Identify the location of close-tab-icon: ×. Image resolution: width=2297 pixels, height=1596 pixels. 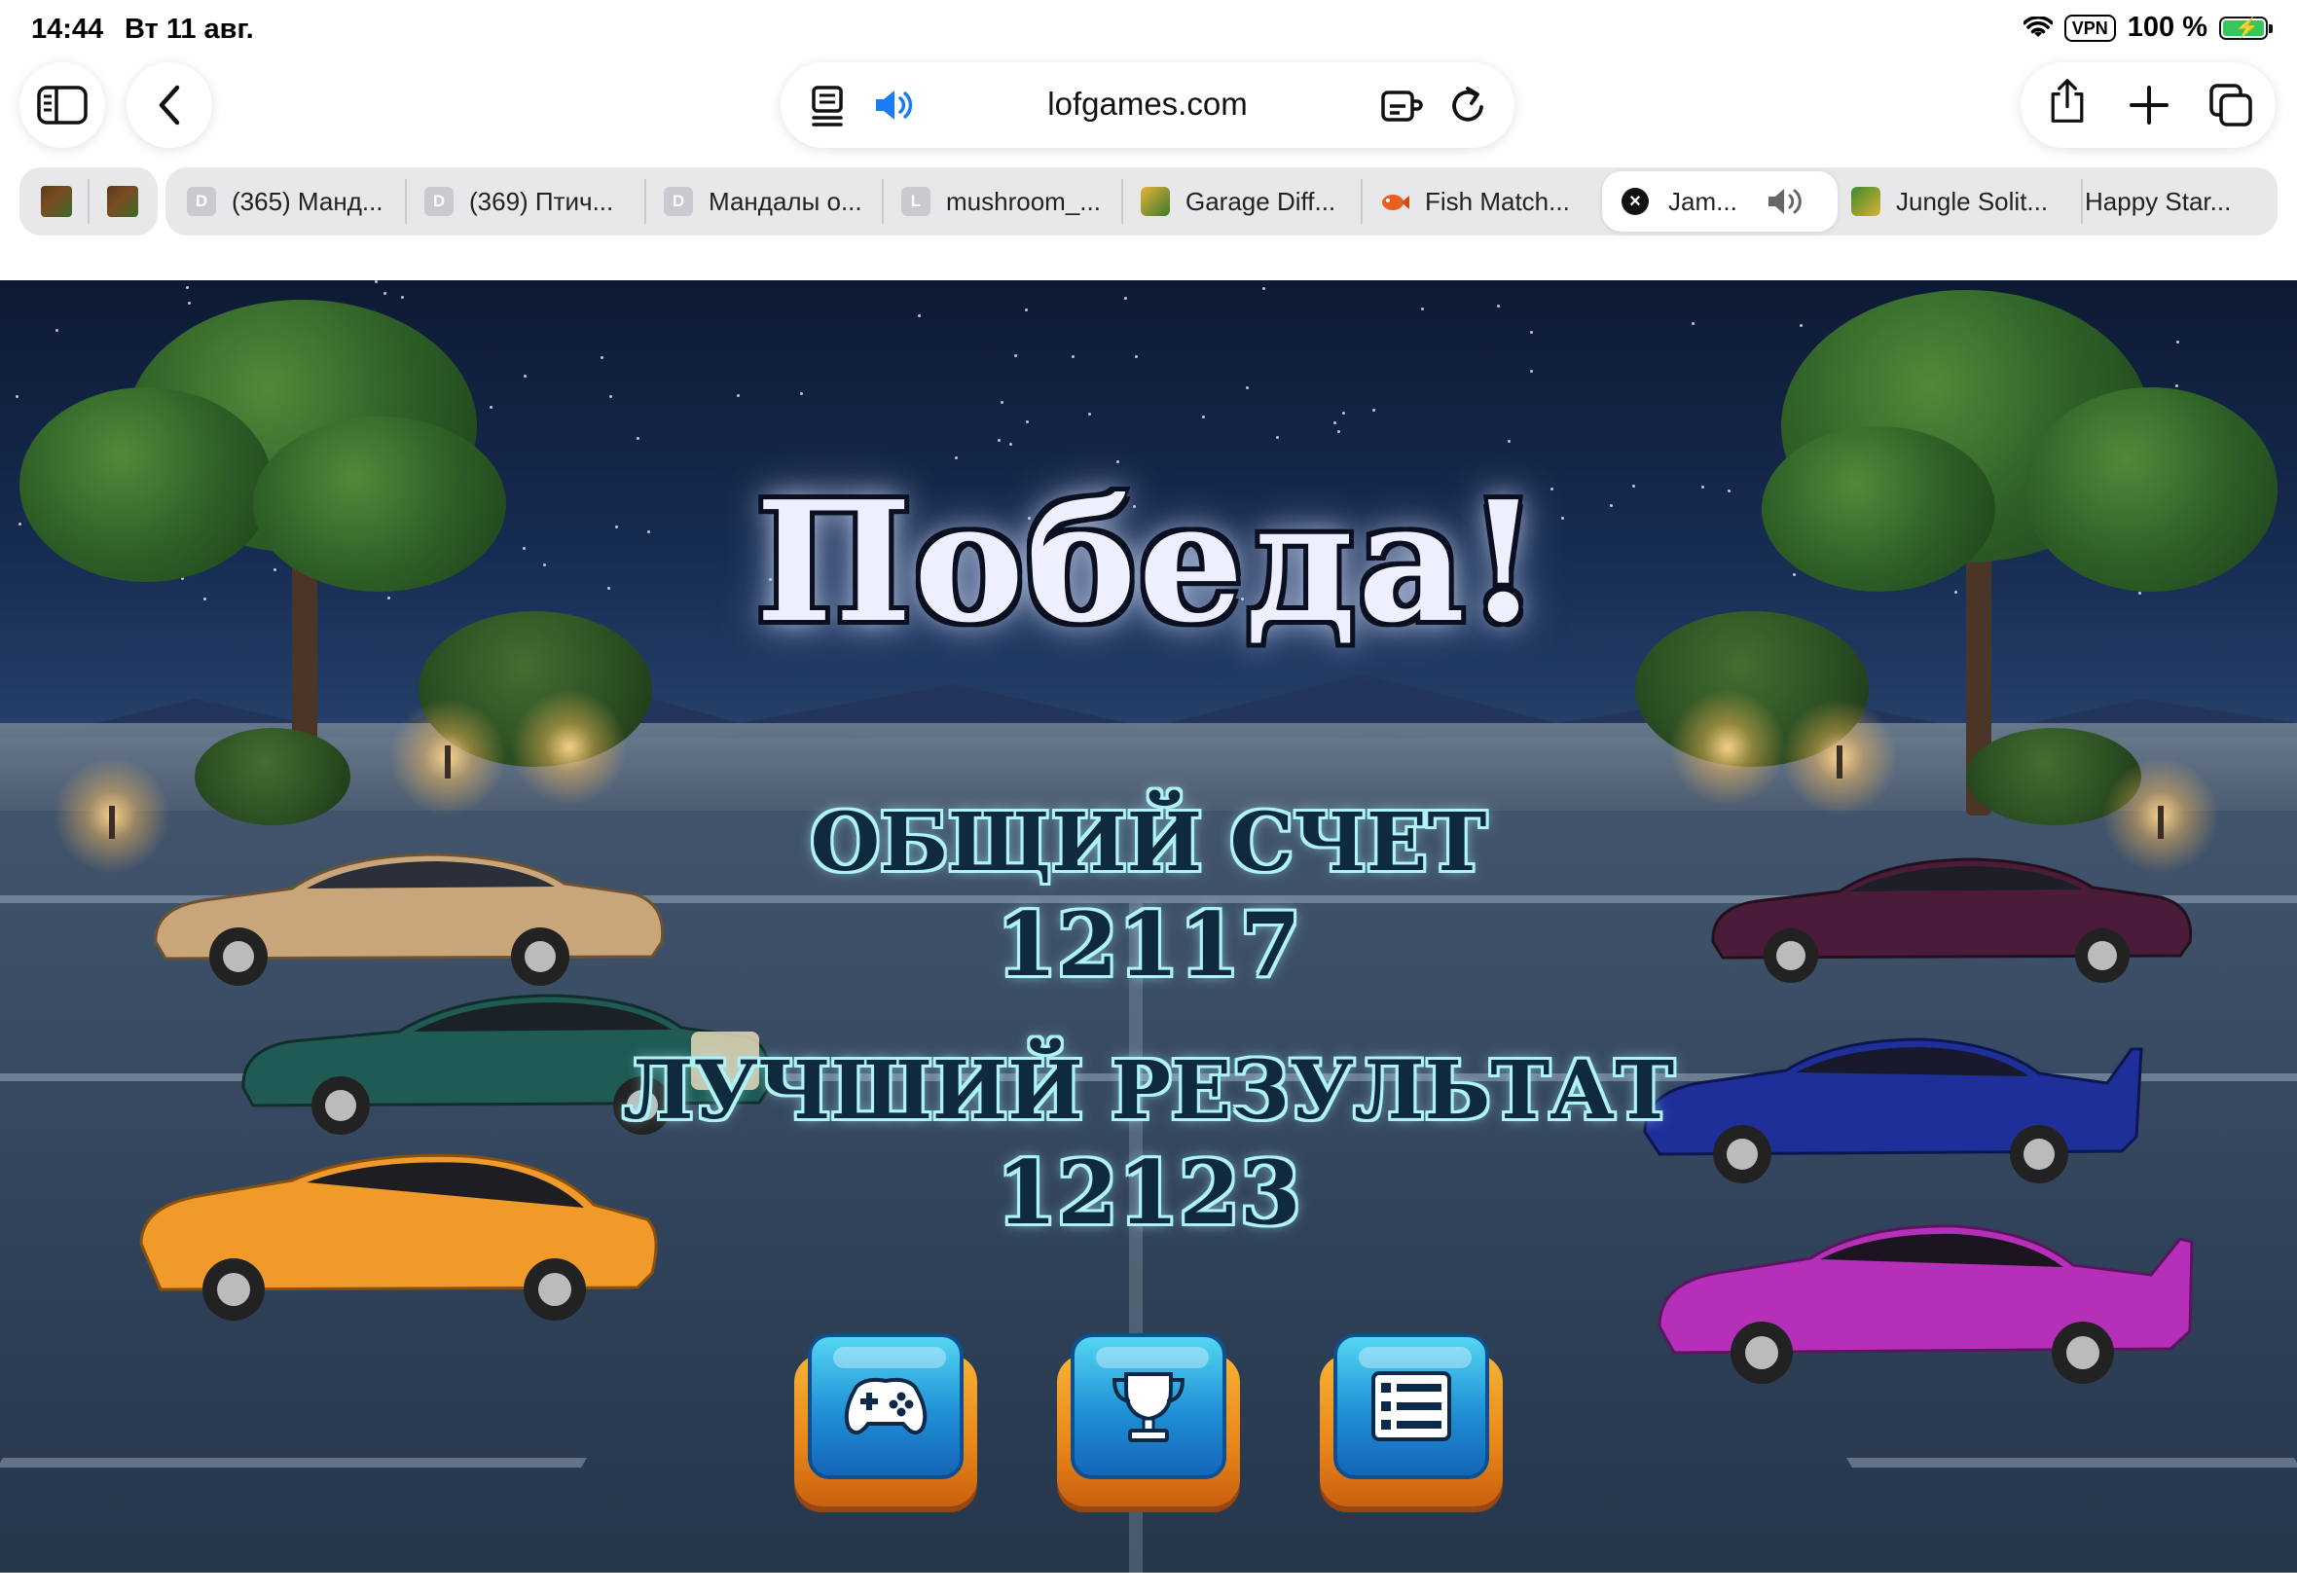
(1635, 202).